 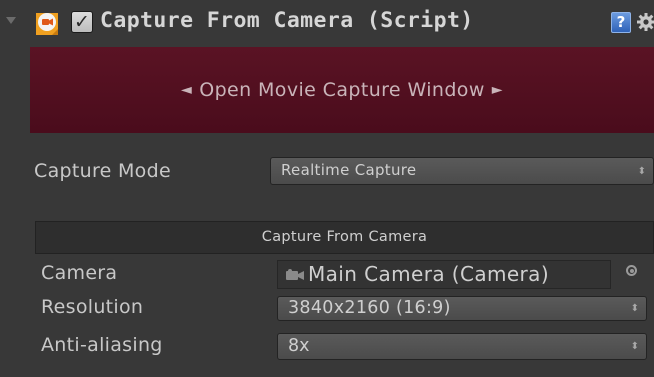 What do you see at coordinates (102, 171) in the screenshot?
I see `capture-mode-label: Capture Mode` at bounding box center [102, 171].